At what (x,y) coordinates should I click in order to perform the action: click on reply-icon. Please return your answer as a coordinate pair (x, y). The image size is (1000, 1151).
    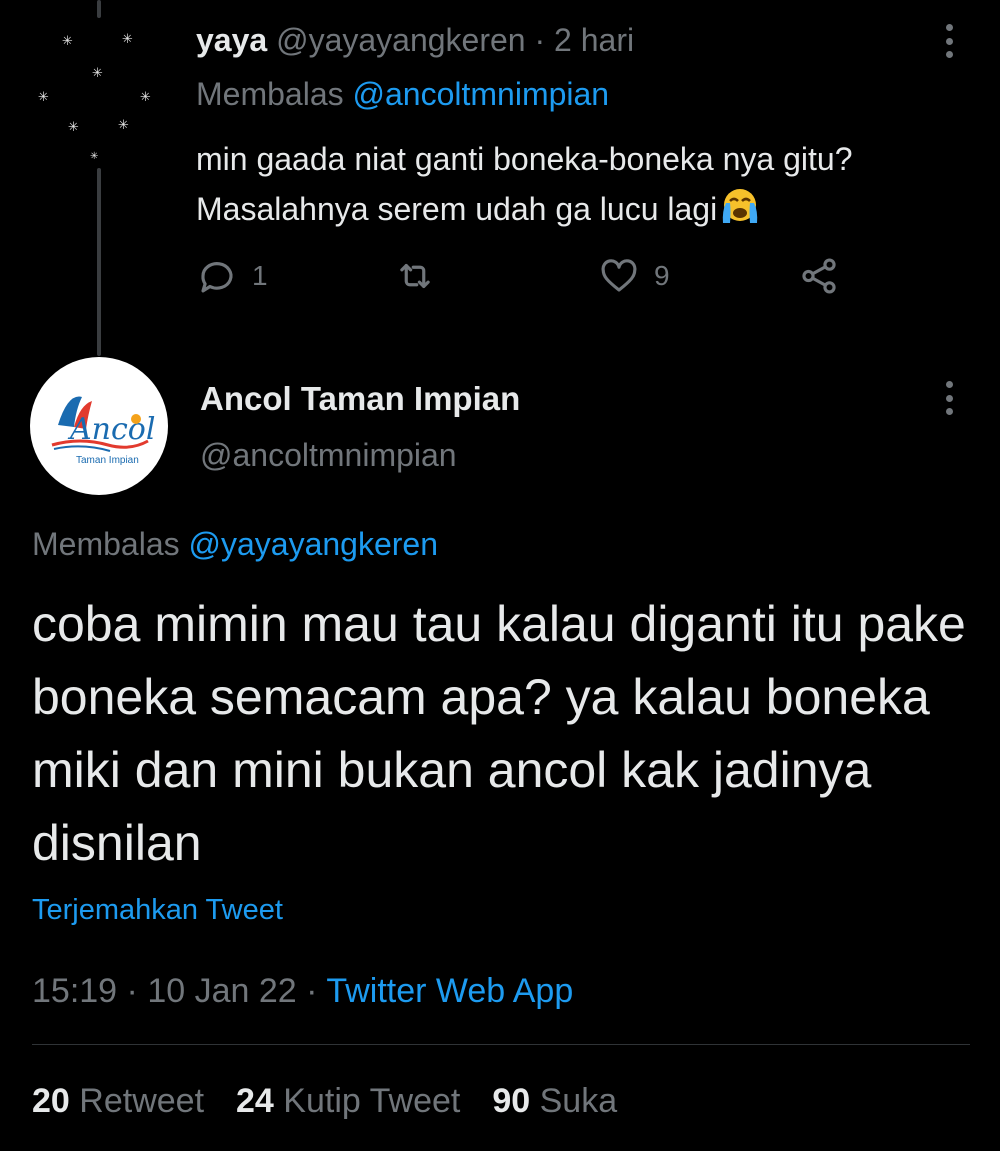
    Looking at the image, I should click on (217, 277).